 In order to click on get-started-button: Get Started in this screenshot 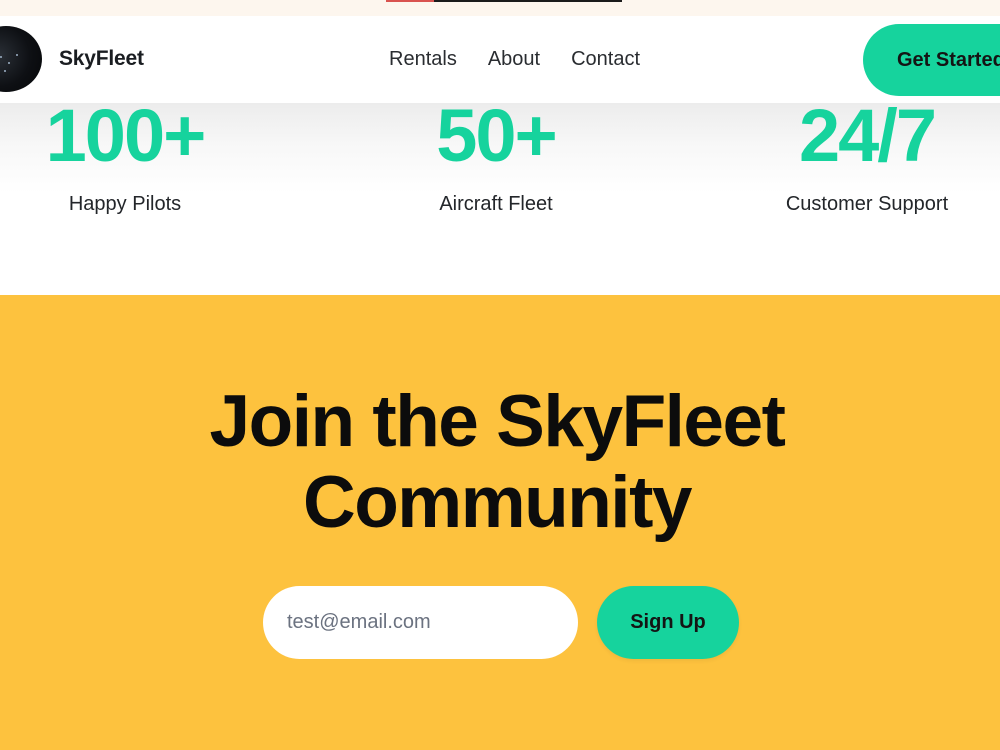, I will do `click(931, 60)`.